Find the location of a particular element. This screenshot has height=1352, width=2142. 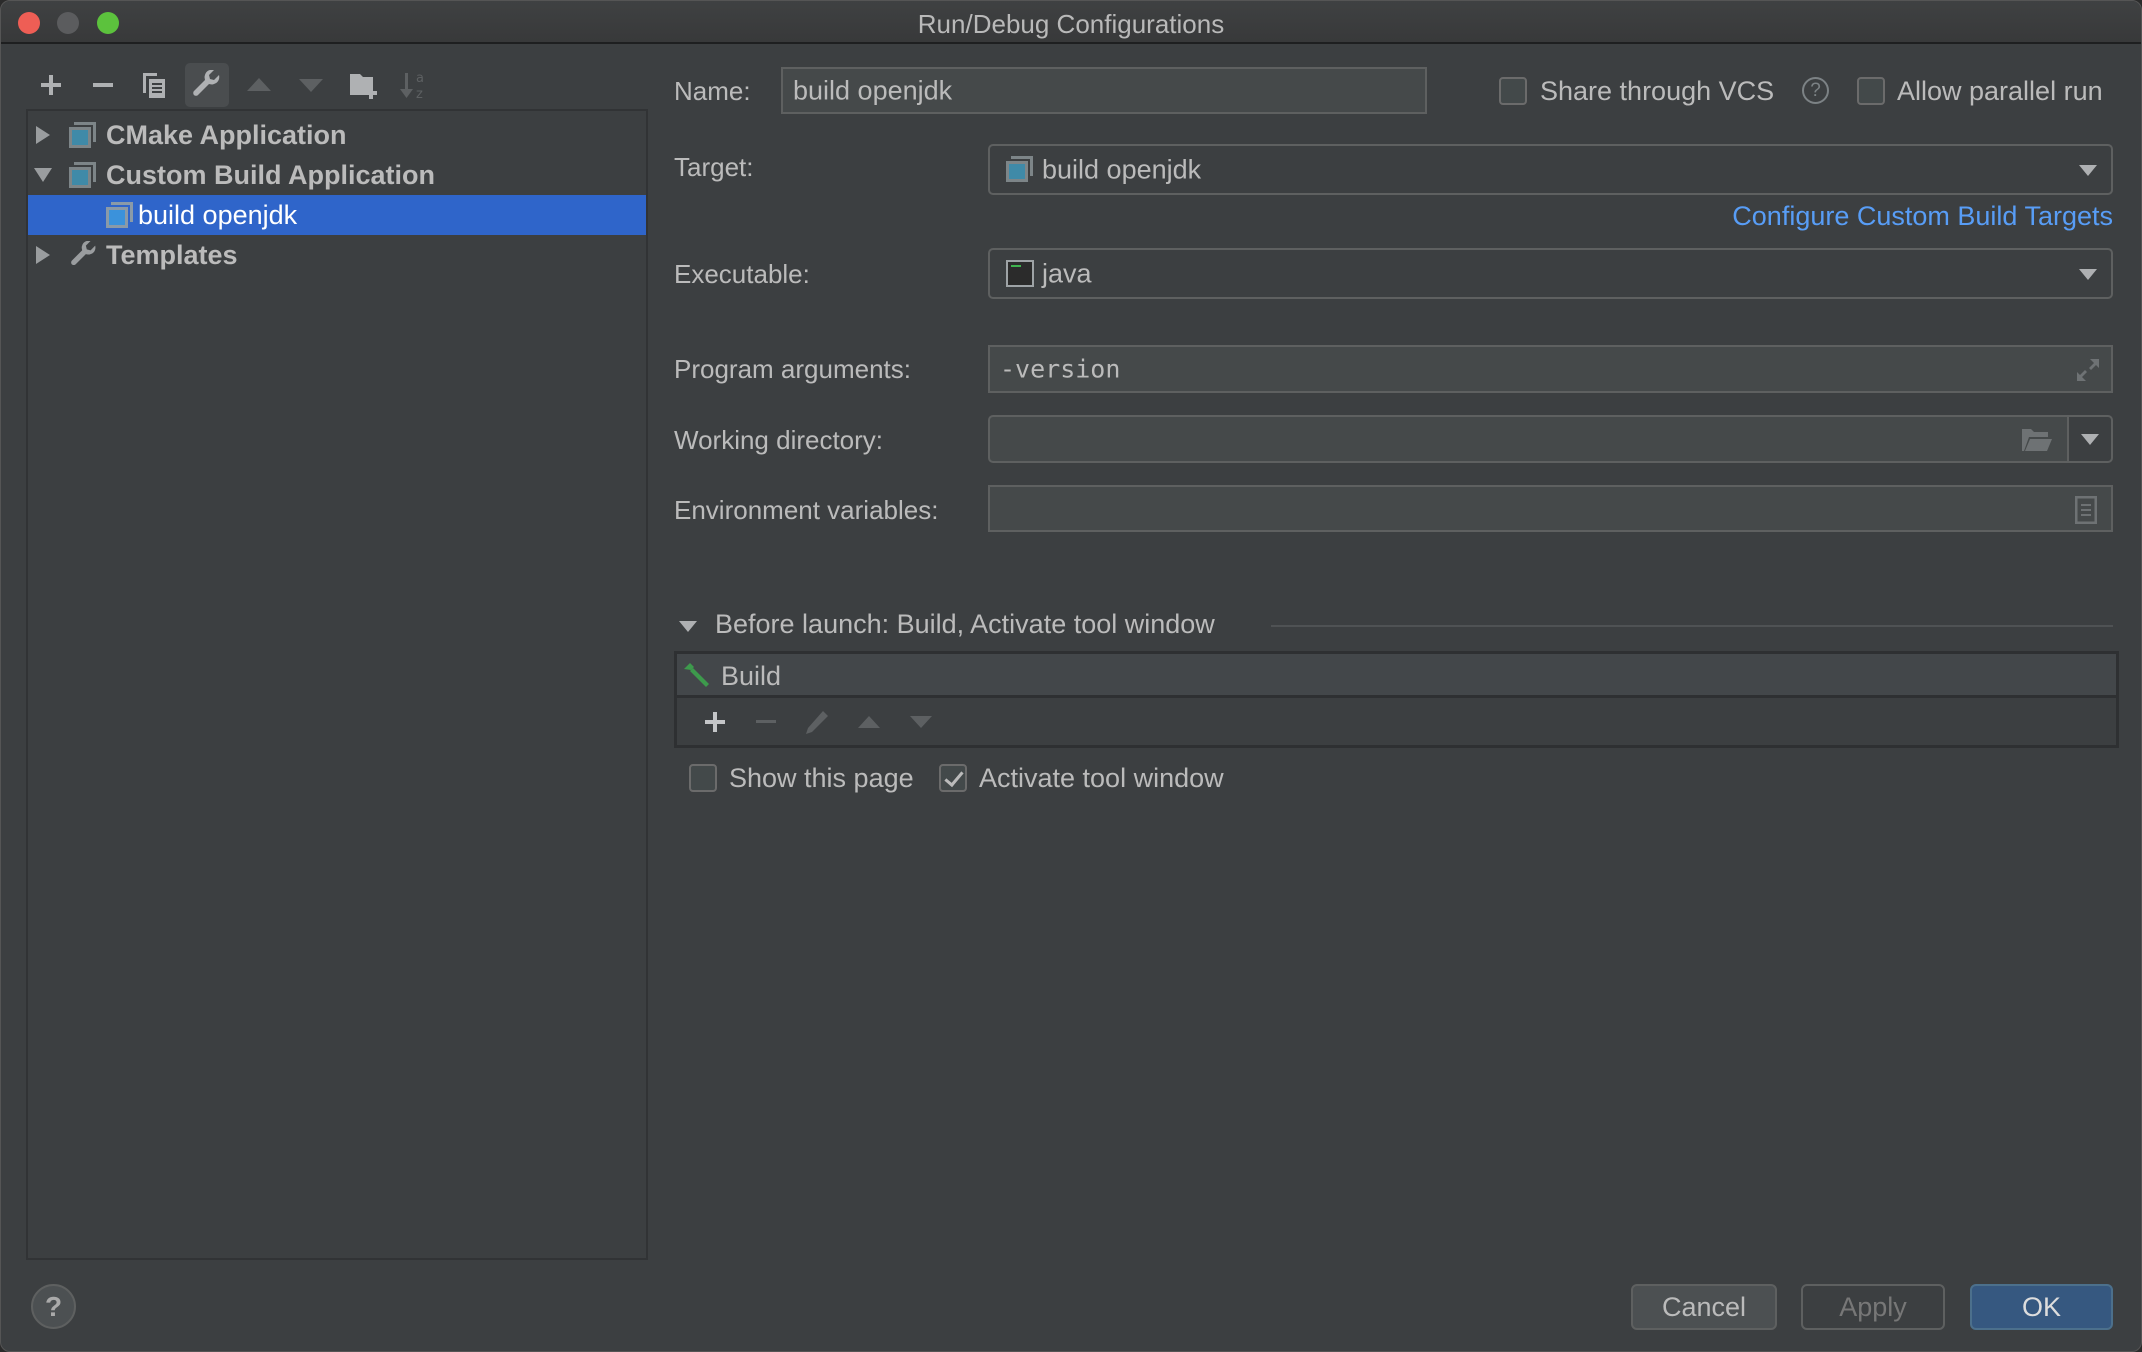

edit-list-icon is located at coordinates (2086, 510).